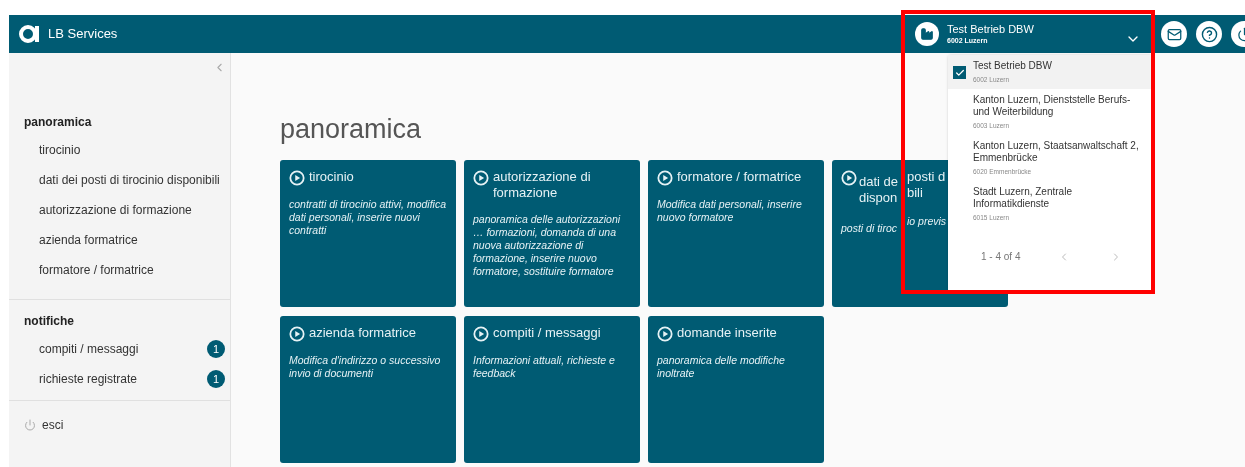  Describe the element at coordinates (30, 34) in the screenshot. I see `logo-icon` at that location.